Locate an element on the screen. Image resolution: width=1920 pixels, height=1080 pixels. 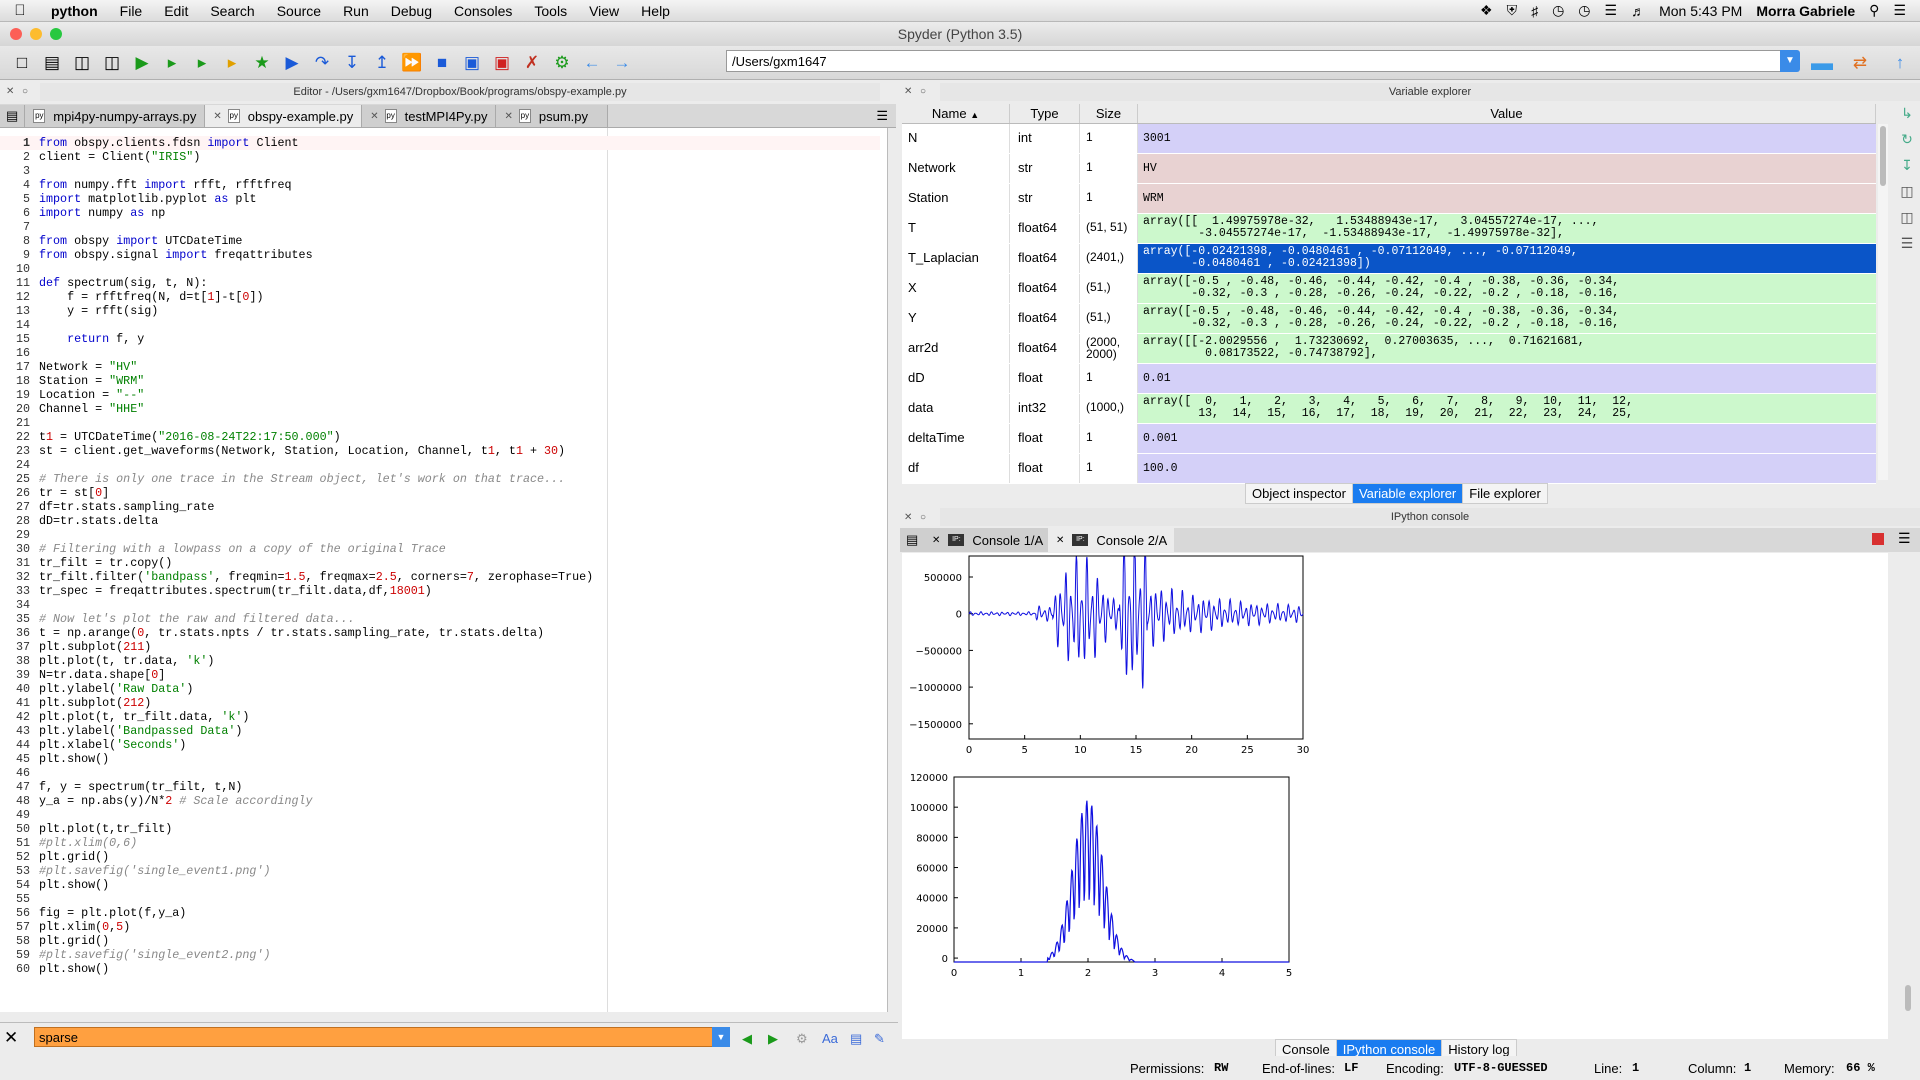
find-input: sparse ▼ is located at coordinates (382, 1037).